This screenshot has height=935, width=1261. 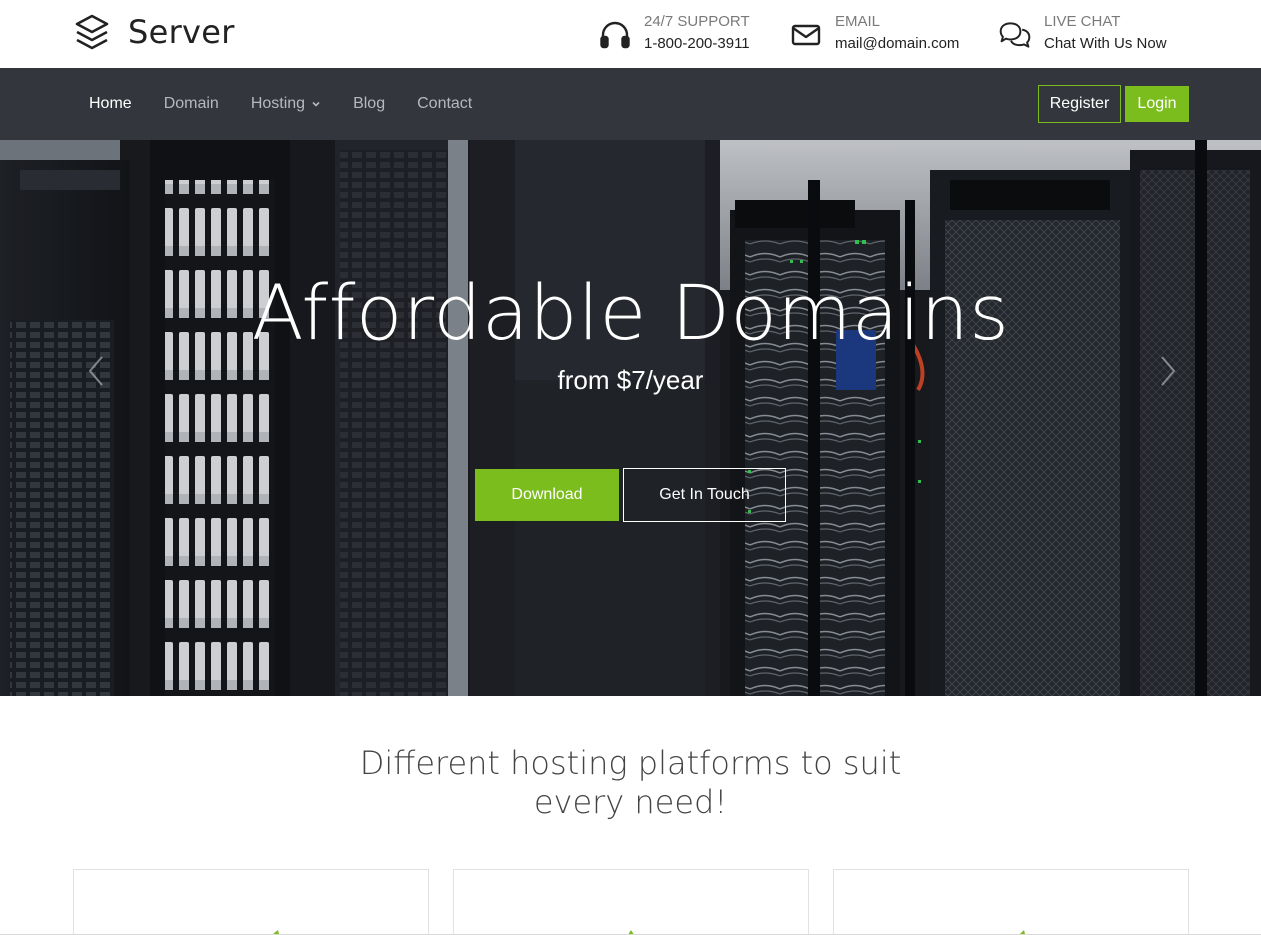 I want to click on chevron-down-icon, so click(x=316, y=104).